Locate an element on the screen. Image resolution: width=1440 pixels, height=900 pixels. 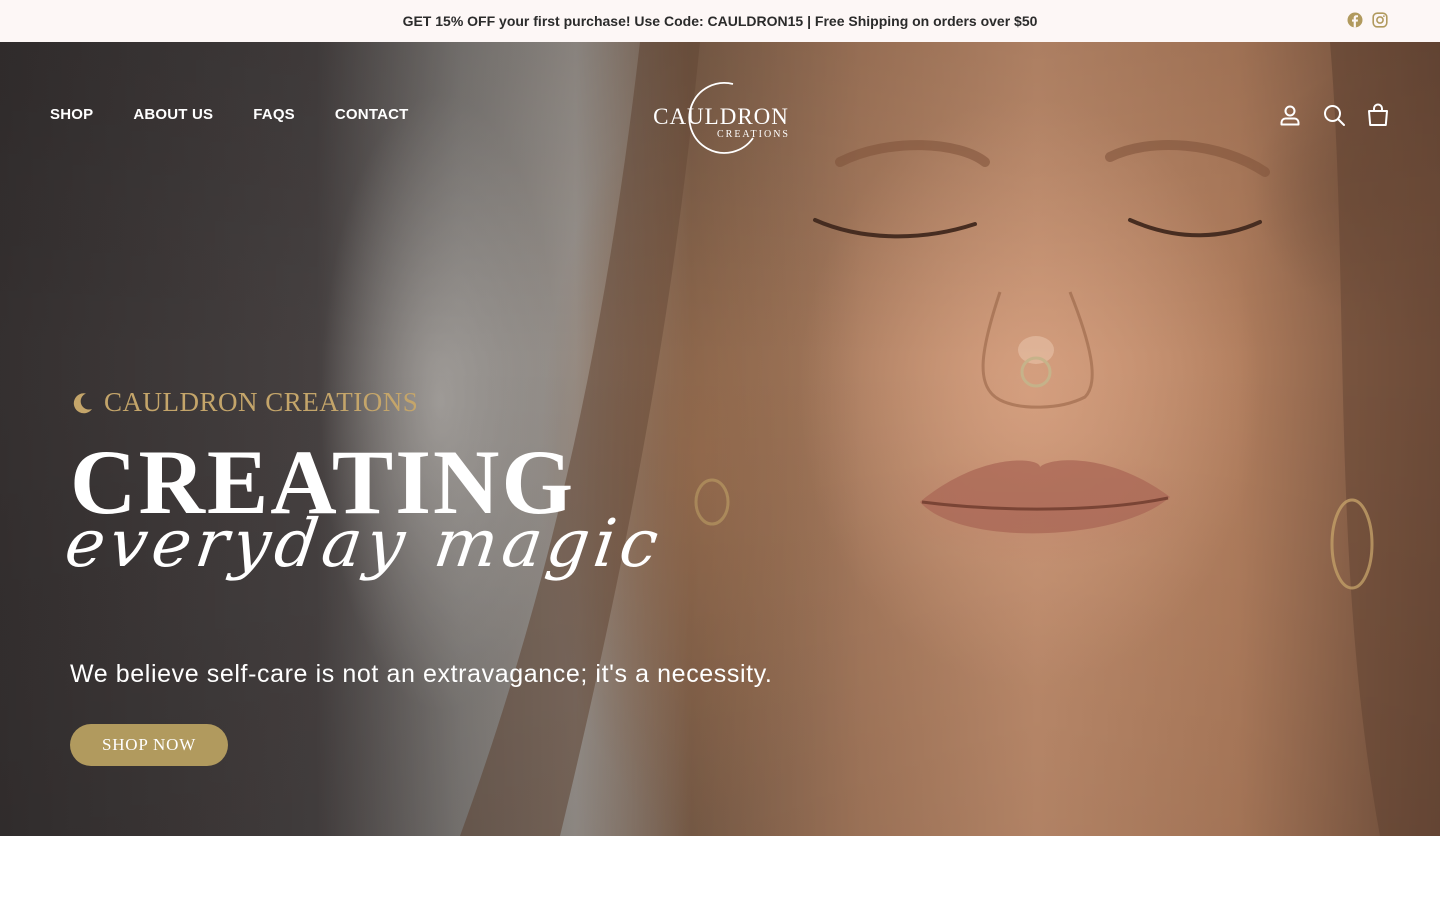
facebook-icon is located at coordinates (1355, 20).